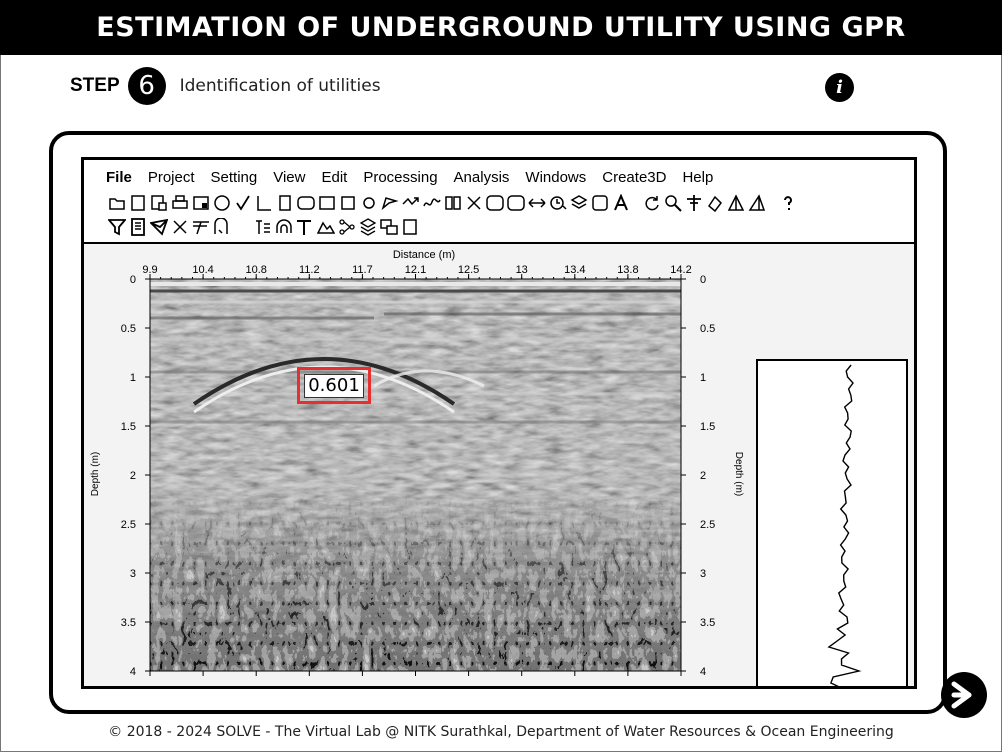 This screenshot has width=1002, height=752. Describe the element at coordinates (171, 177) in the screenshot. I see `menu-project: Project` at that location.